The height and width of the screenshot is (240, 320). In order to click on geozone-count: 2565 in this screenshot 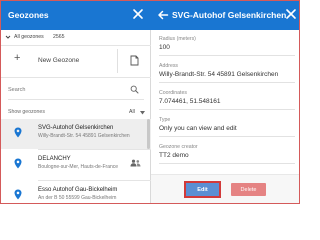, I will do `click(59, 37)`.